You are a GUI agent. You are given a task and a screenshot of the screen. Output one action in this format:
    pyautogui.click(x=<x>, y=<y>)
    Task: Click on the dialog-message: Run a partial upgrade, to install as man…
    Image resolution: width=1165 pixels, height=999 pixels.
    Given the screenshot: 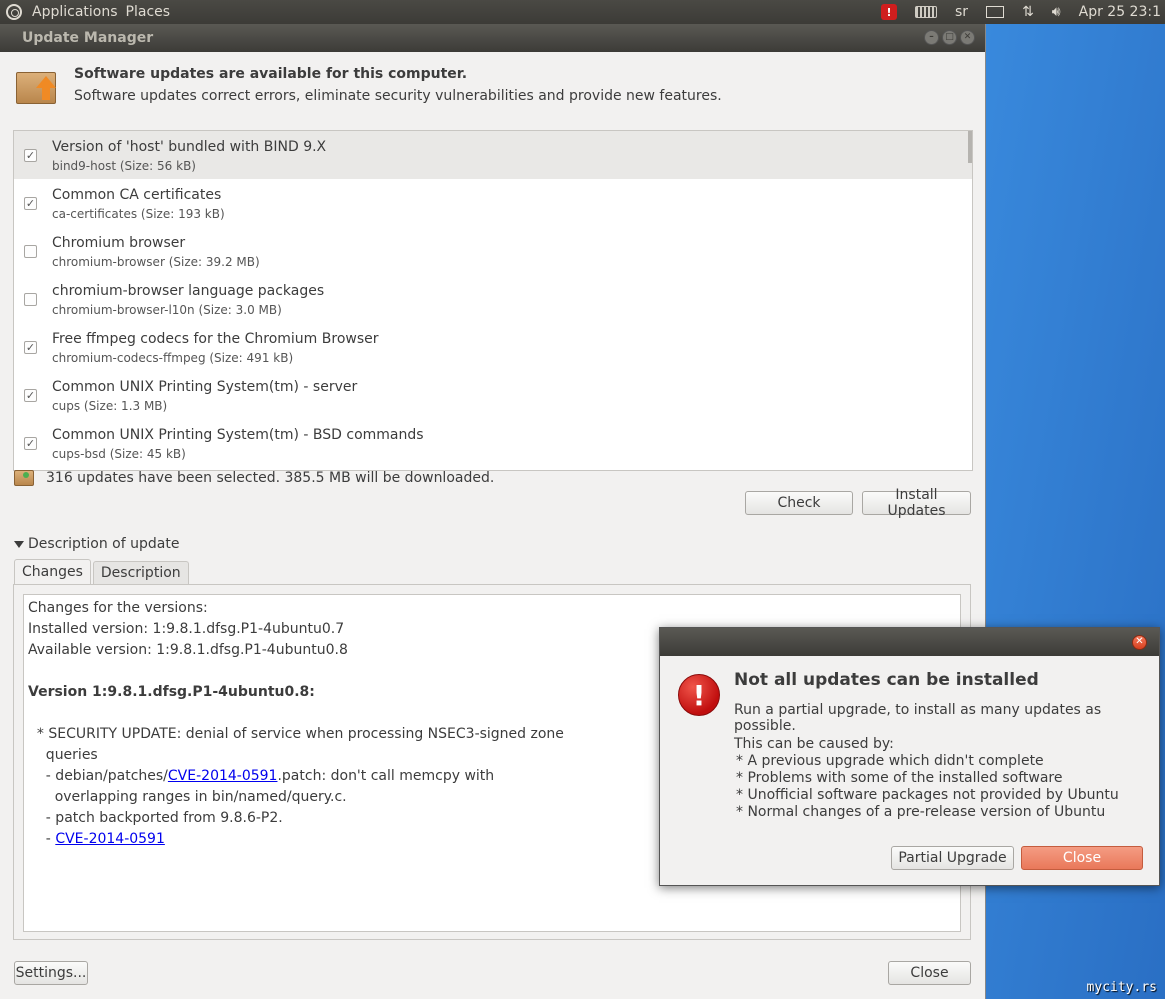 What is the action you would take?
    pyautogui.click(x=918, y=718)
    